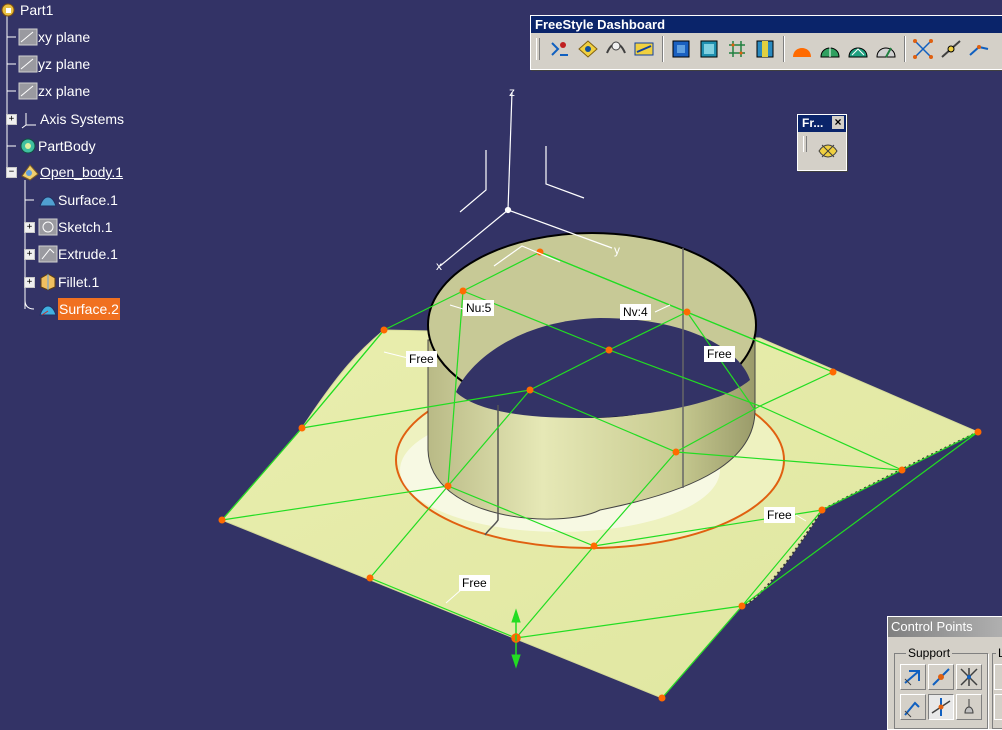  Describe the element at coordinates (923, 49) in the screenshot. I see `control-points-icon` at that location.